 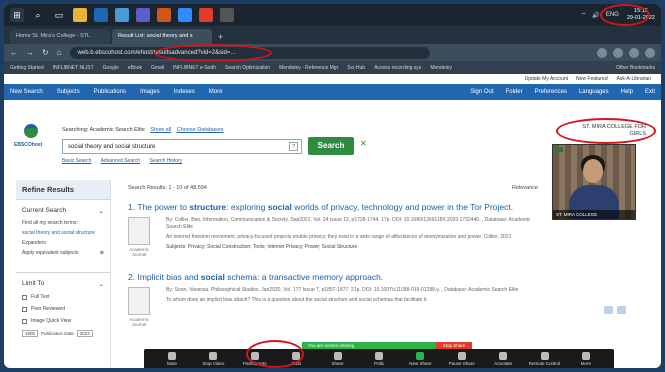 What do you see at coordinates (481, 92) in the screenshot?
I see `sign-out-link: Sign Out` at bounding box center [481, 92].